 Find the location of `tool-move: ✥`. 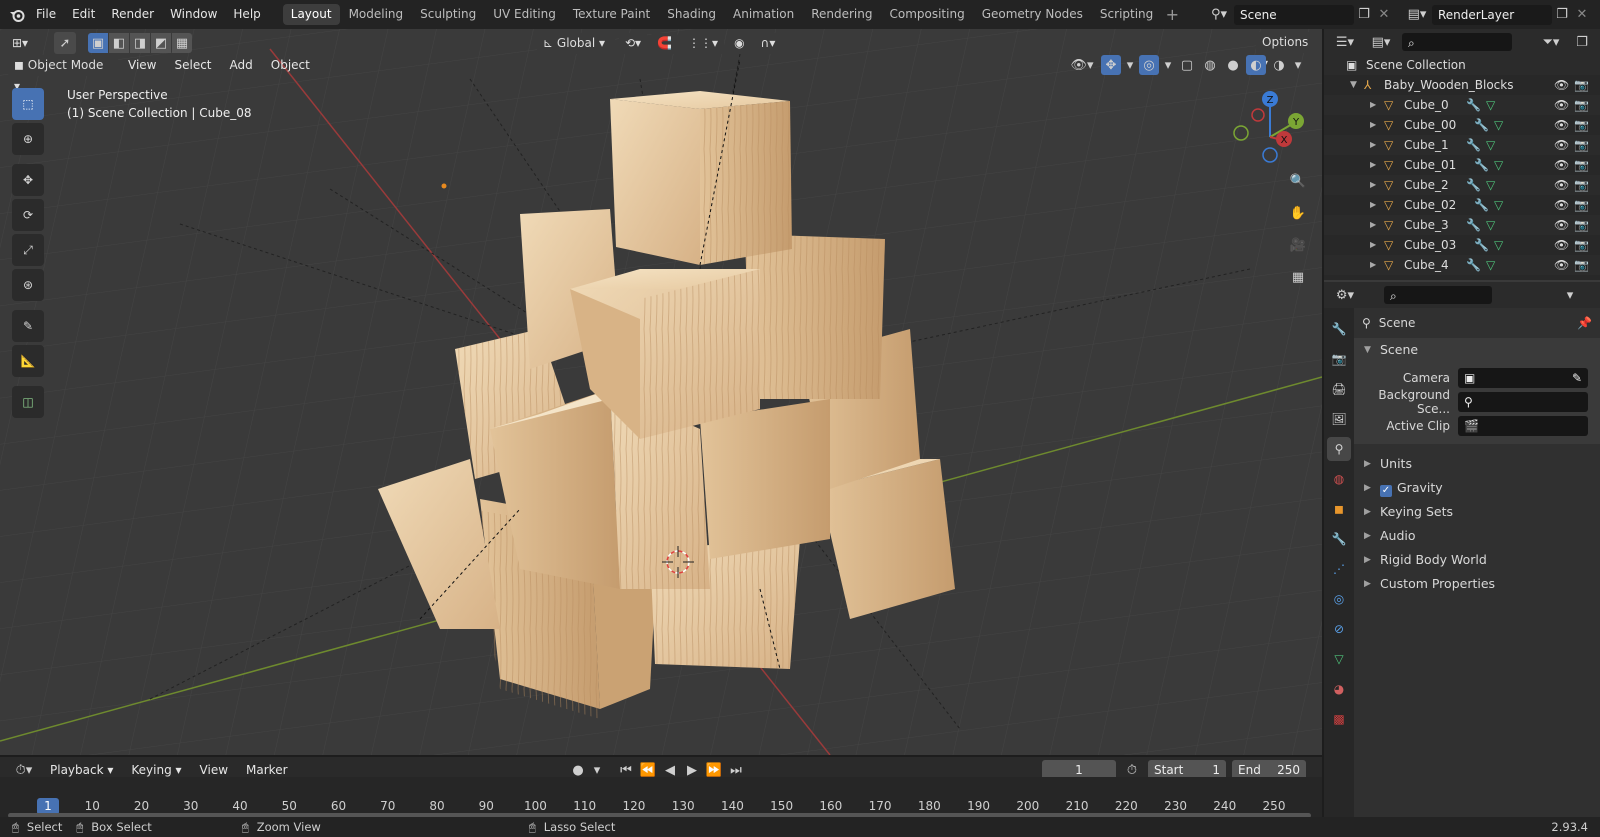

tool-move: ✥ is located at coordinates (28, 180).